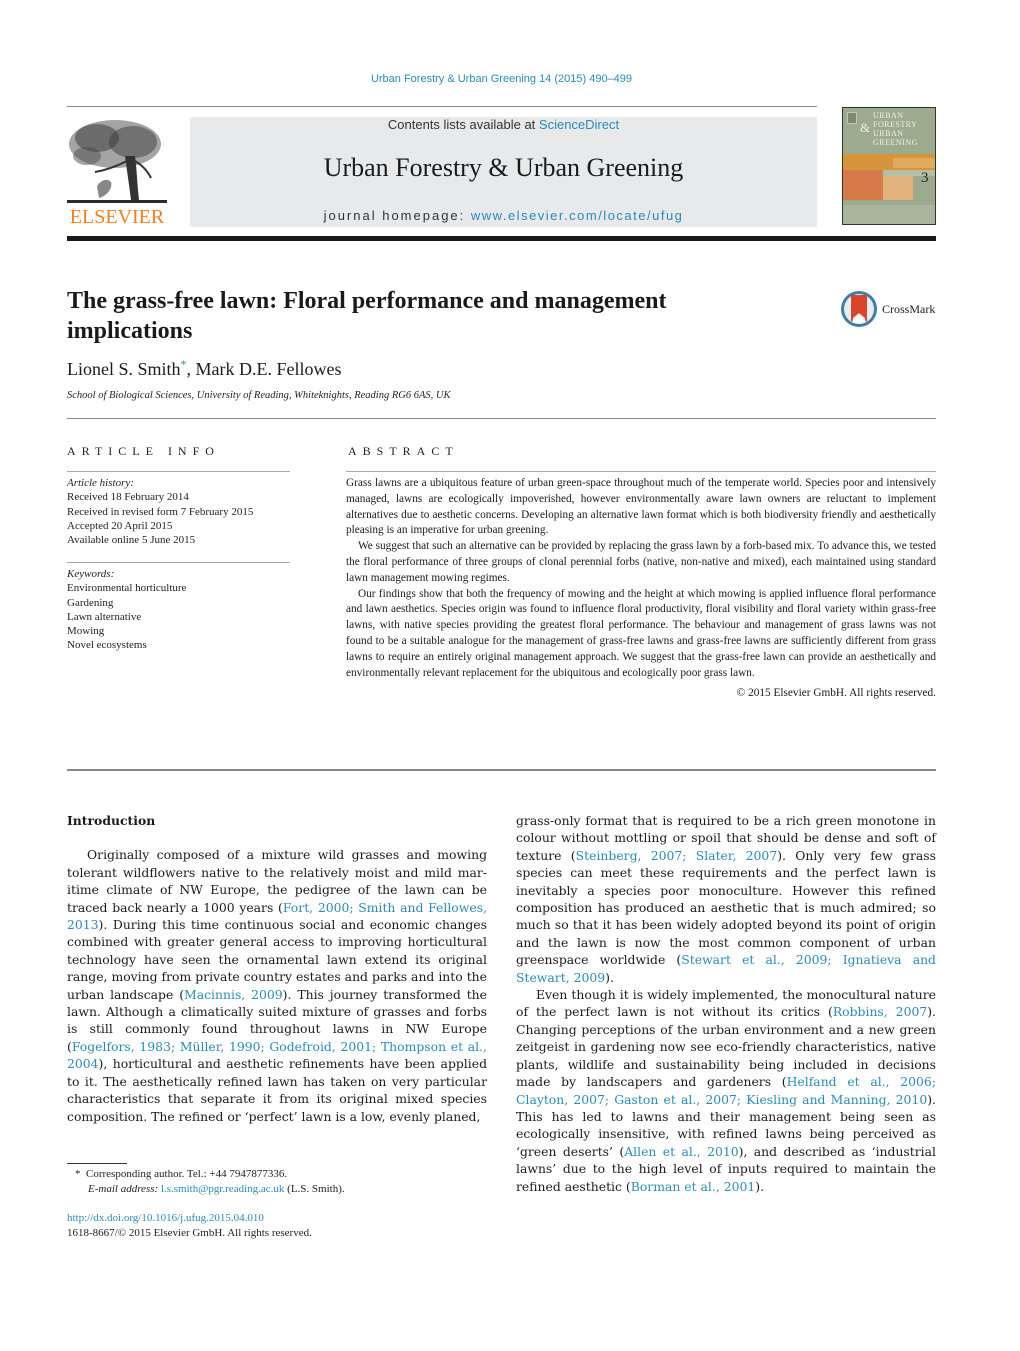  I want to click on citation-link: Macinnis, 2009, so click(233, 994).